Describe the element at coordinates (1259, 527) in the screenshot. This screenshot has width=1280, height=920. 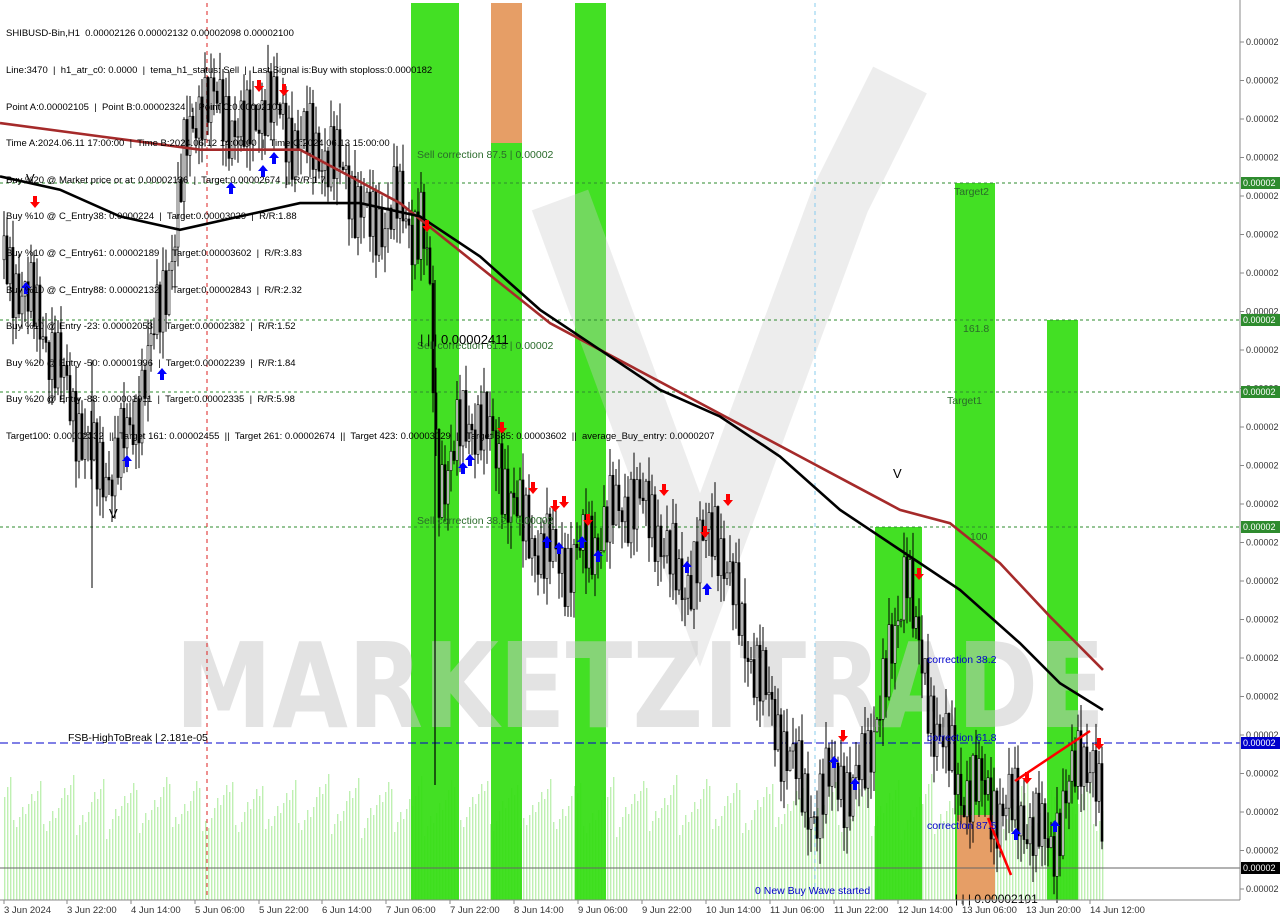
I see `price-tag-label: 0.00002` at that location.